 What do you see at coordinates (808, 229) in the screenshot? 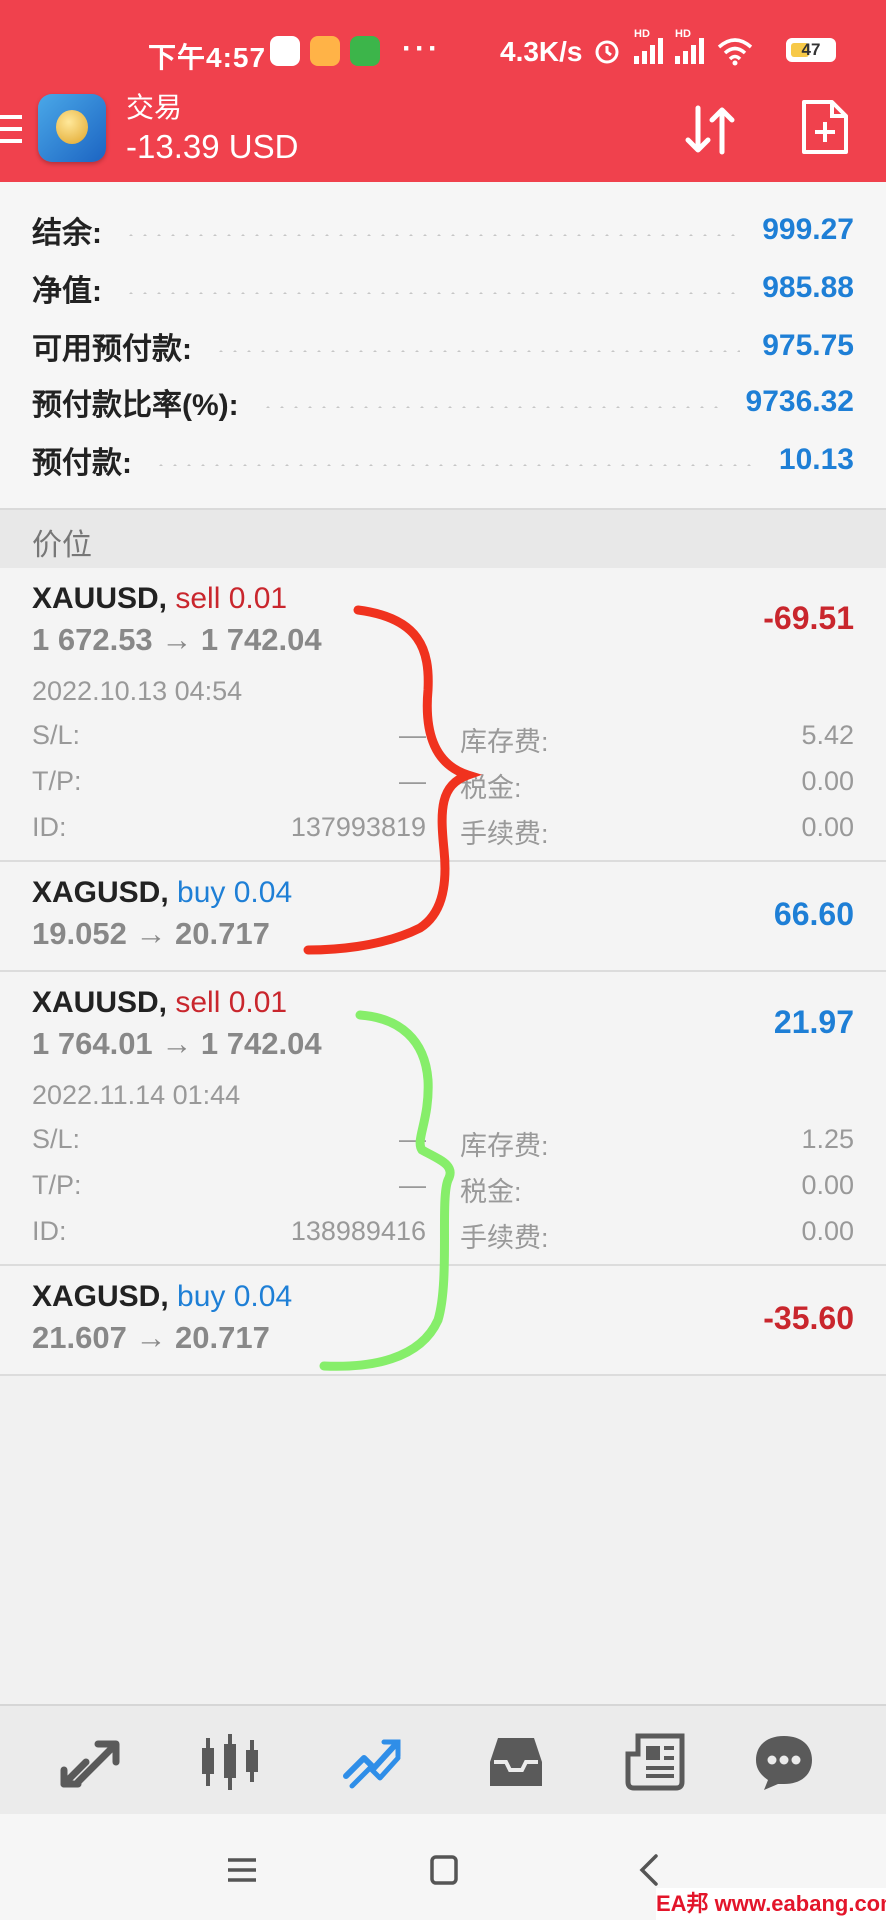
I see `balance-value: 999.27` at bounding box center [808, 229].